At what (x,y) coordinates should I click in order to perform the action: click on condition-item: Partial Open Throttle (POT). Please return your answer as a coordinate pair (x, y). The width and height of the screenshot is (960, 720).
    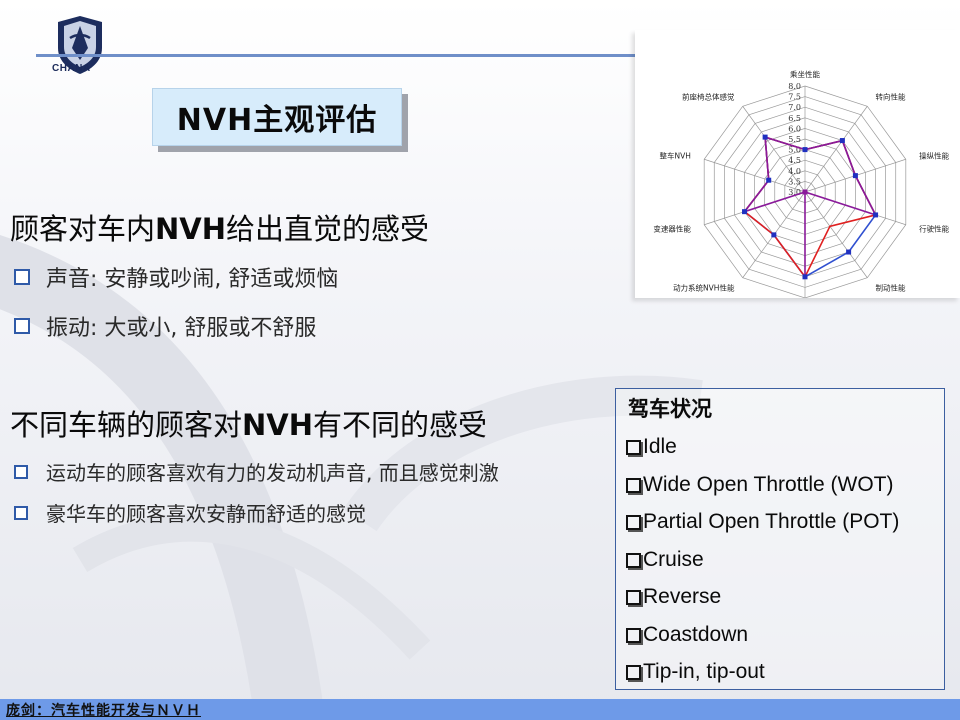
    Looking at the image, I should click on (762, 522).